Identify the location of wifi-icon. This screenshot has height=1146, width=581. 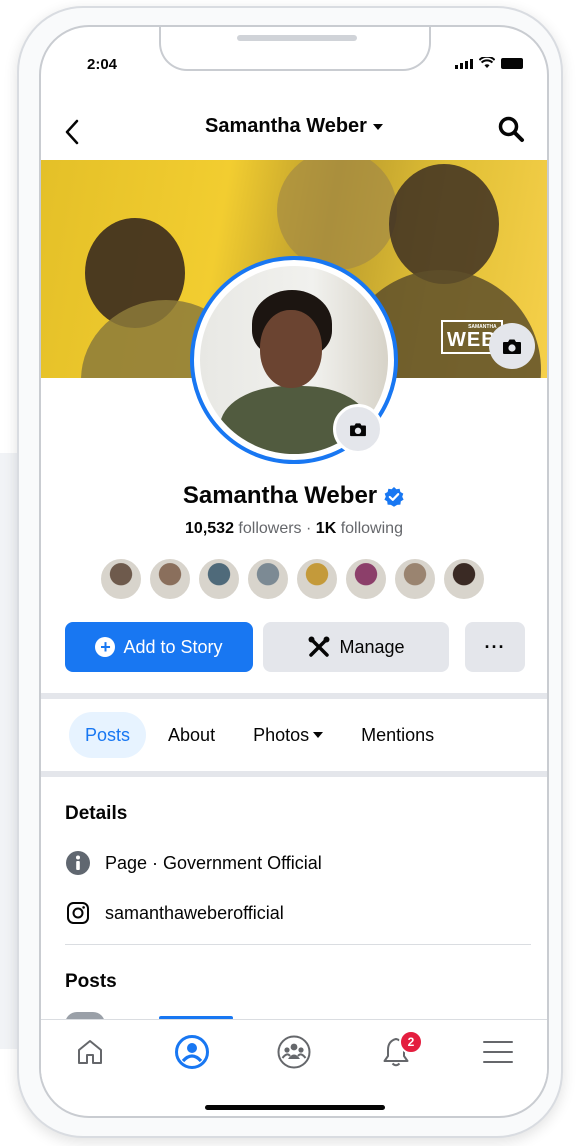
(487, 62).